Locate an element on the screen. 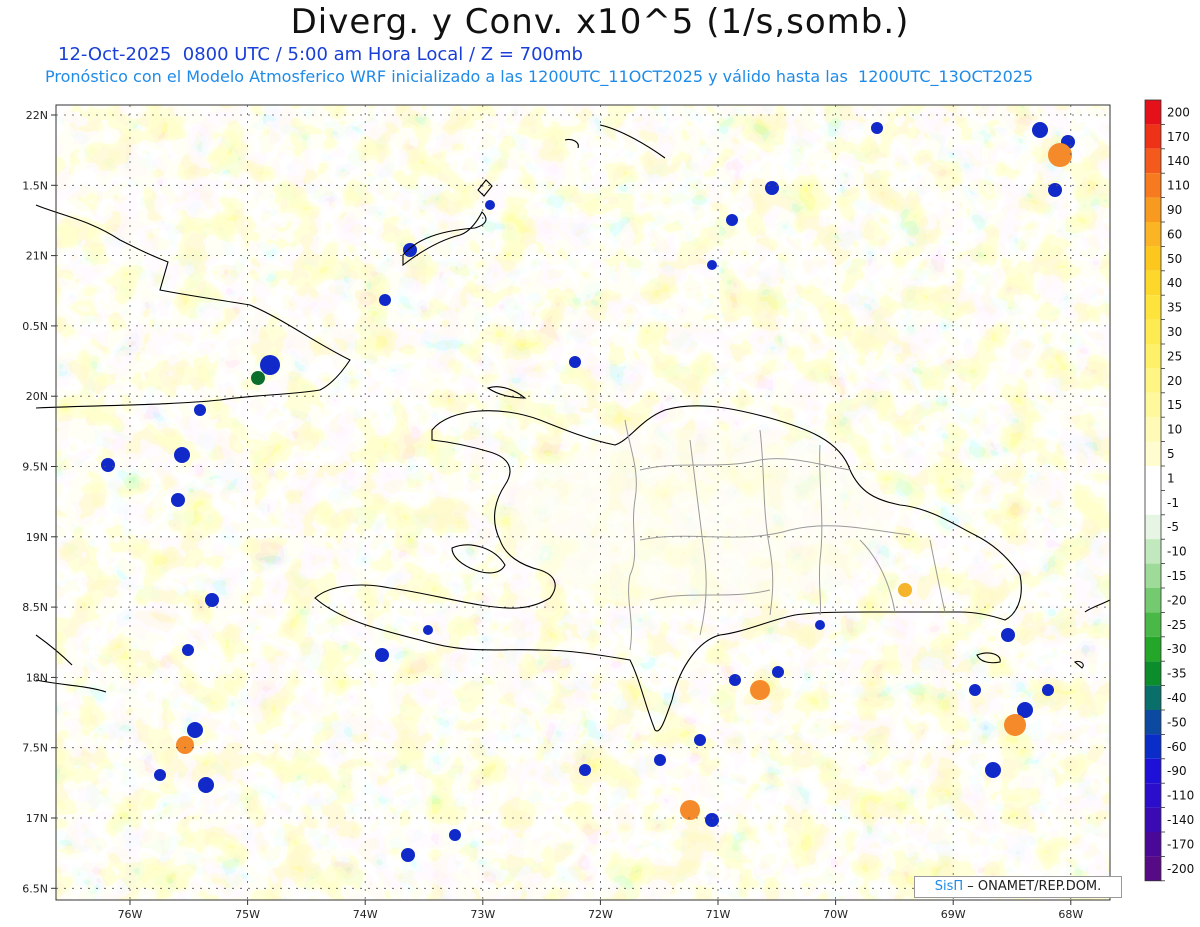  colorbar-label: 15 is located at coordinates (1174, 405).